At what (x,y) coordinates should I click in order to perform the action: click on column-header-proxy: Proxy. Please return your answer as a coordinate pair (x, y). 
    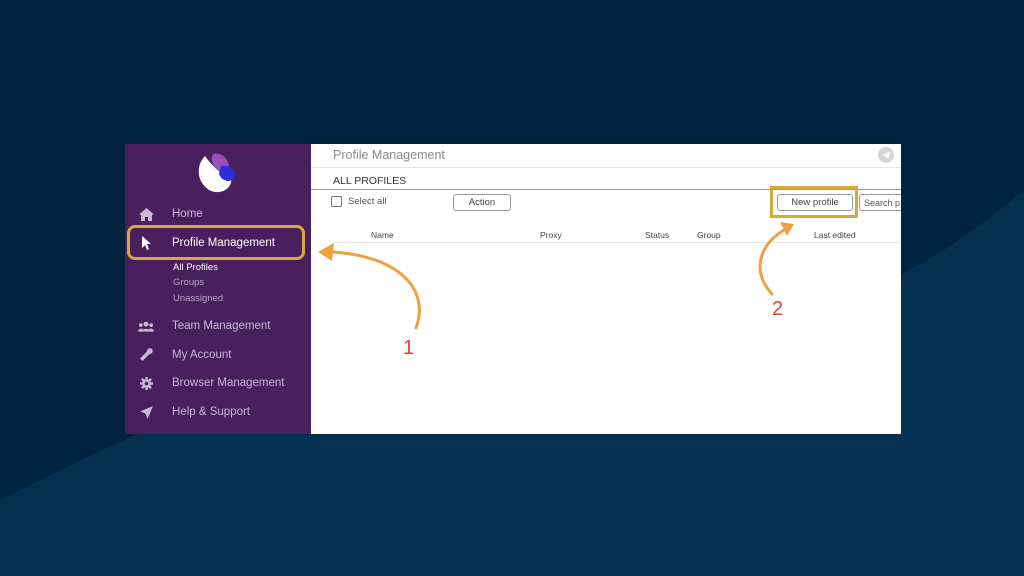
    Looking at the image, I should click on (551, 235).